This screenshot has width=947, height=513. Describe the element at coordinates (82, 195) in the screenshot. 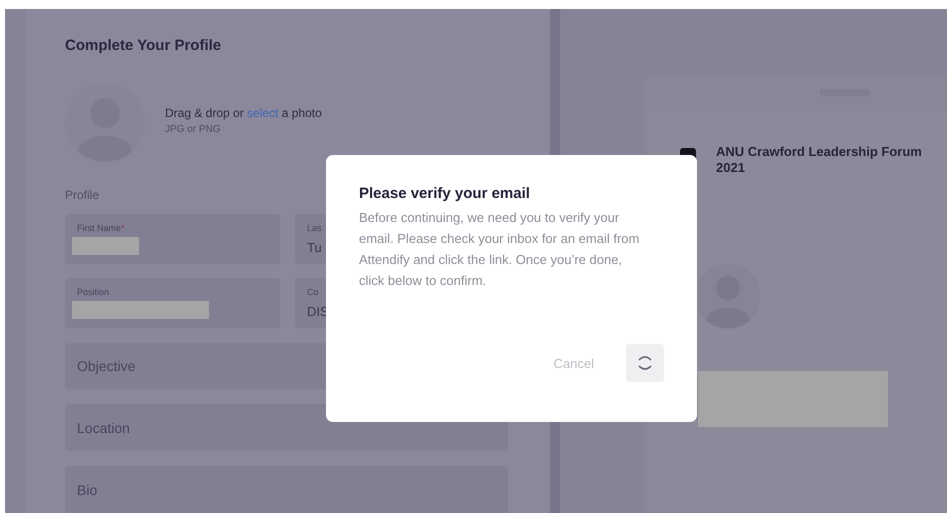

I see `section-label: Profile` at that location.